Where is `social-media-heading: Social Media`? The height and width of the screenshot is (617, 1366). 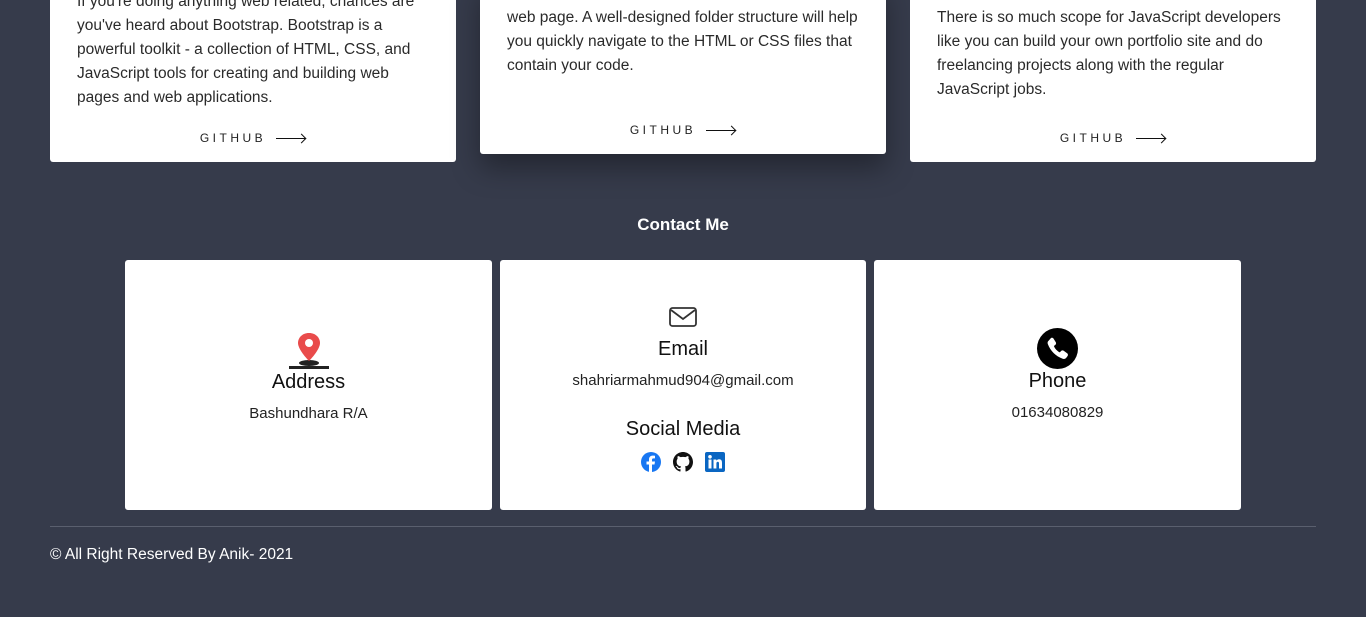 social-media-heading: Social Media is located at coordinates (683, 429).